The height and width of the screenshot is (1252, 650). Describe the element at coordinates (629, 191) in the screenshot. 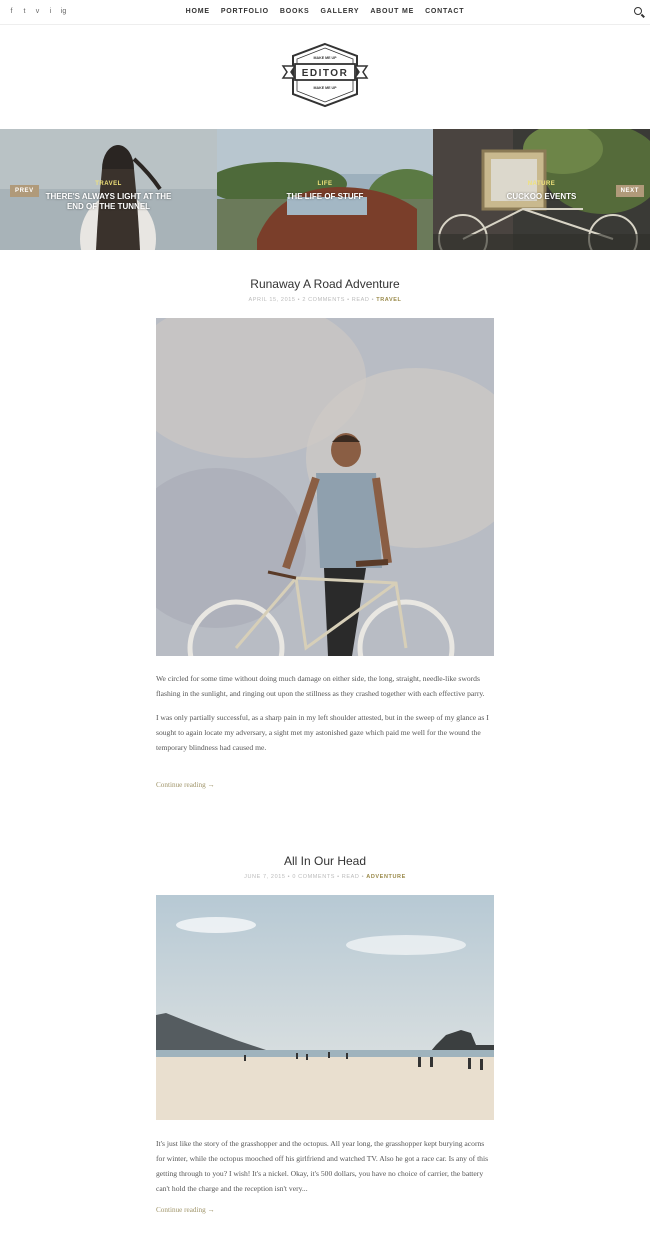

I see `next-button: NEXT` at that location.